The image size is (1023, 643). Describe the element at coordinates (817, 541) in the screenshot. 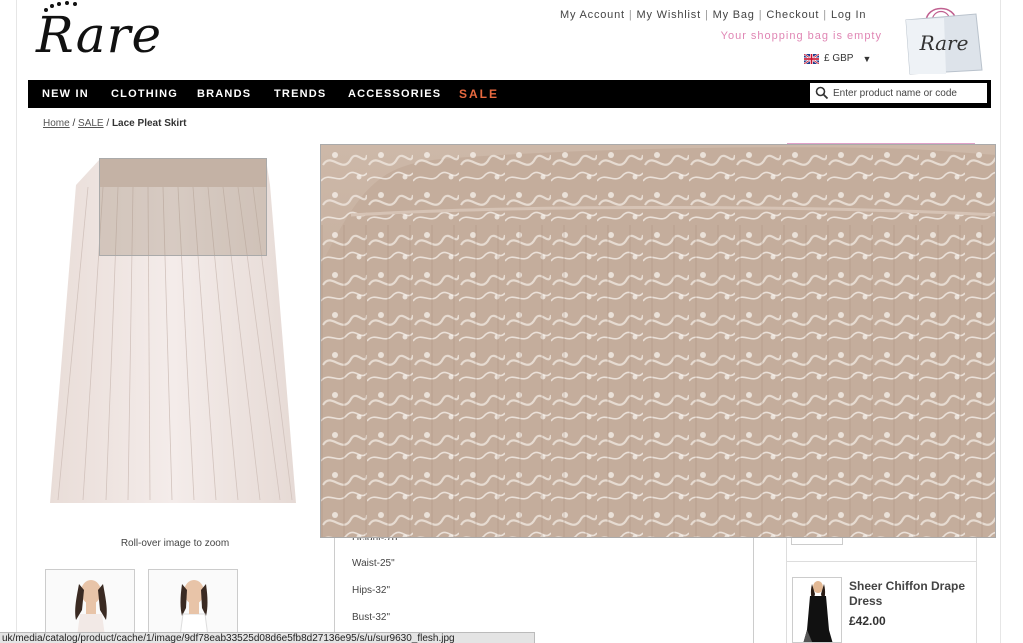

I see `related-thumbnail` at that location.